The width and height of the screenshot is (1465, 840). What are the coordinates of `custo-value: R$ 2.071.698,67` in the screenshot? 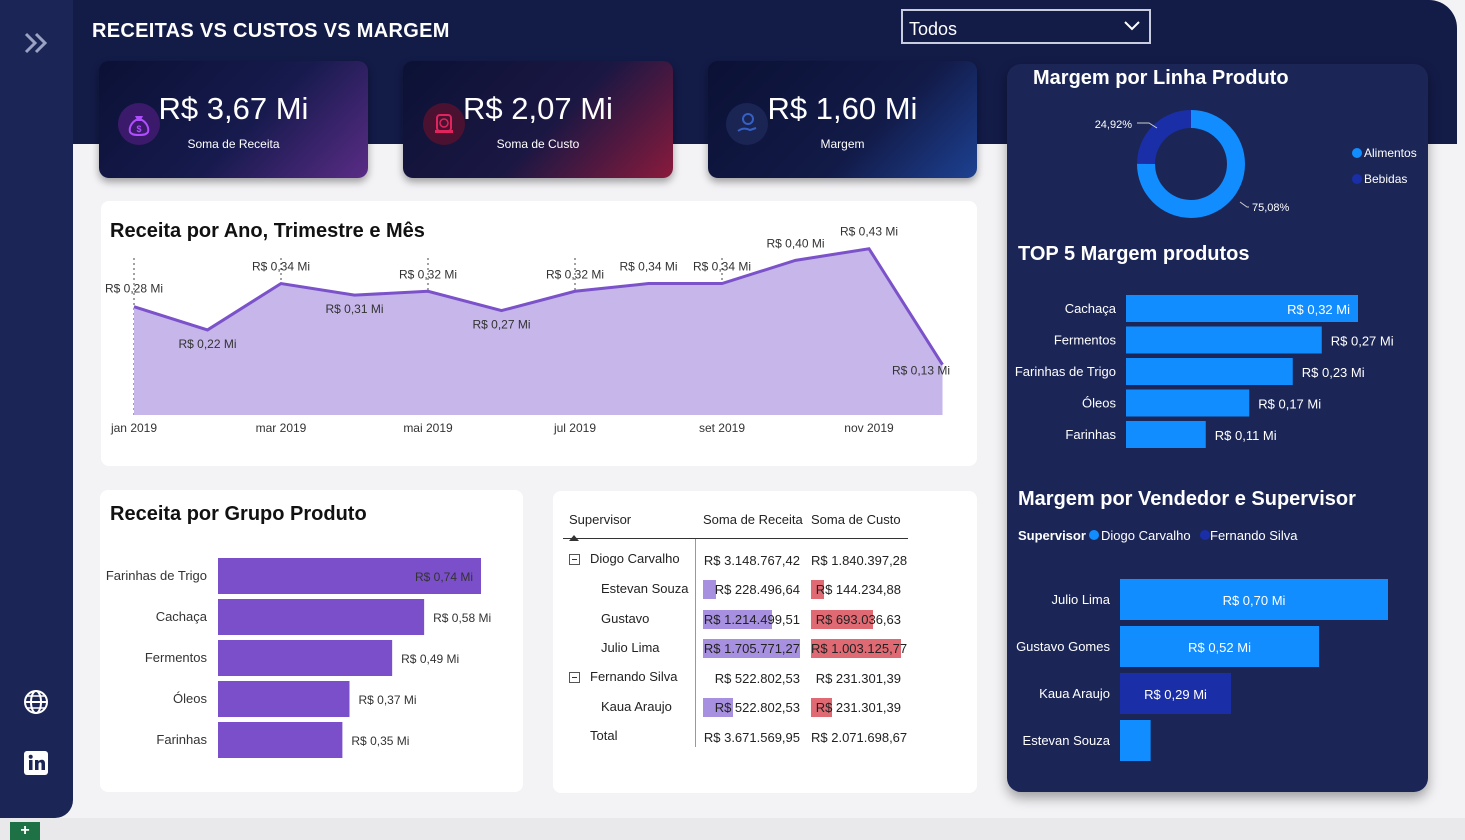 It's located at (859, 737).